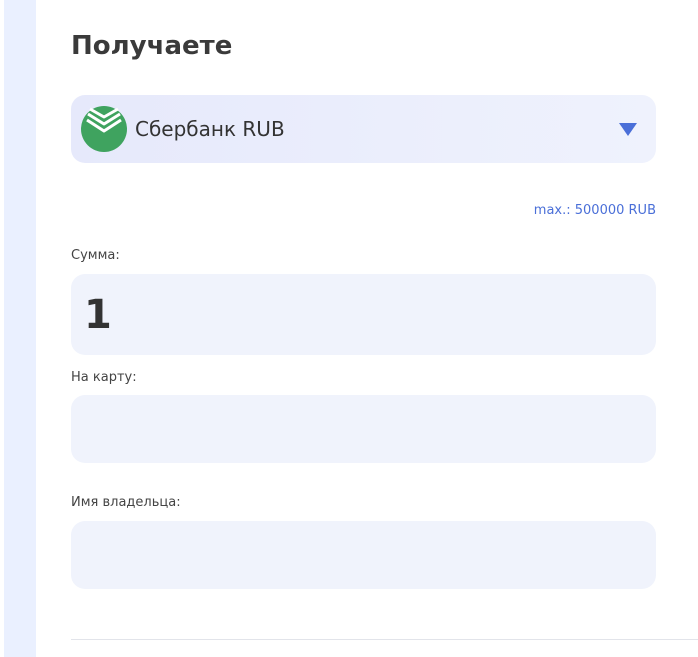 This screenshot has width=698, height=657. What do you see at coordinates (363, 129) in the screenshot?
I see `bank-currency-select: Сбербанк RUB` at bounding box center [363, 129].